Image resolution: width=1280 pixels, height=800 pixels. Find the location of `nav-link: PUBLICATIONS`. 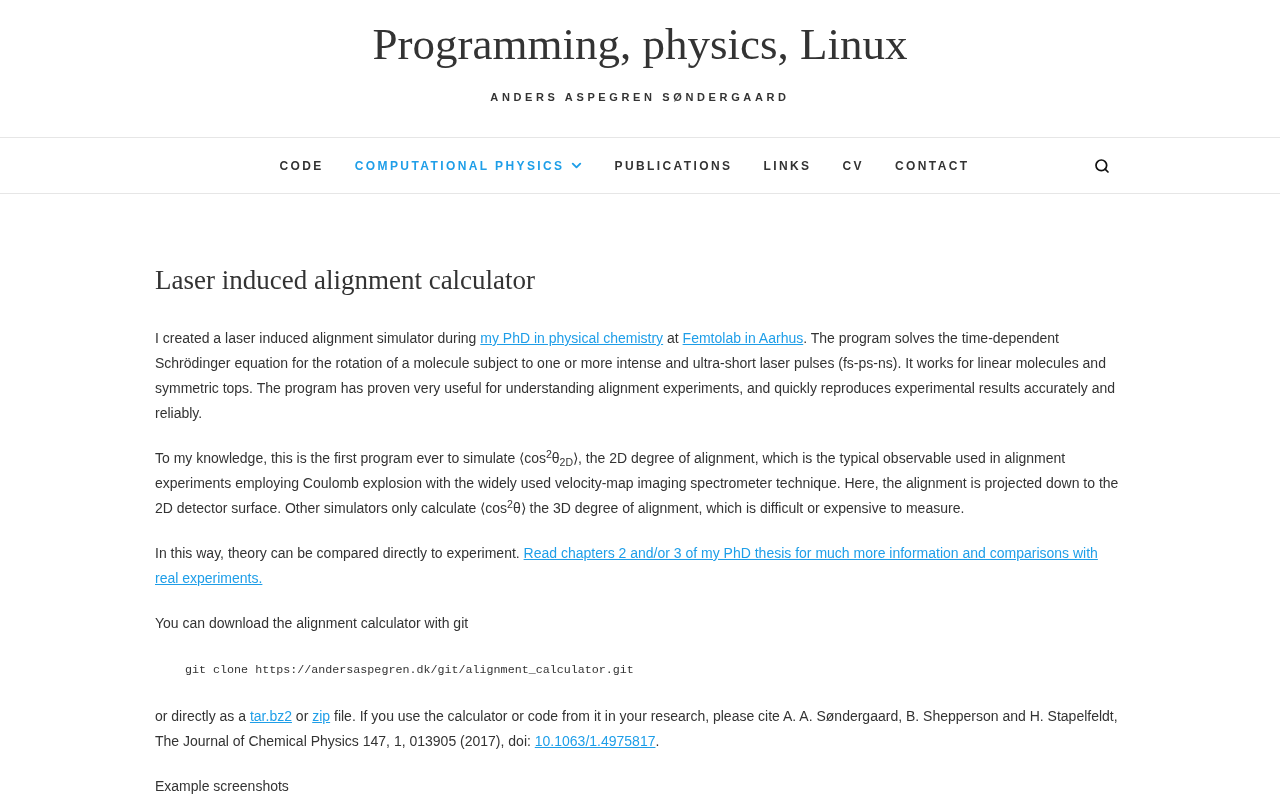

nav-link: PUBLICATIONS is located at coordinates (673, 165).